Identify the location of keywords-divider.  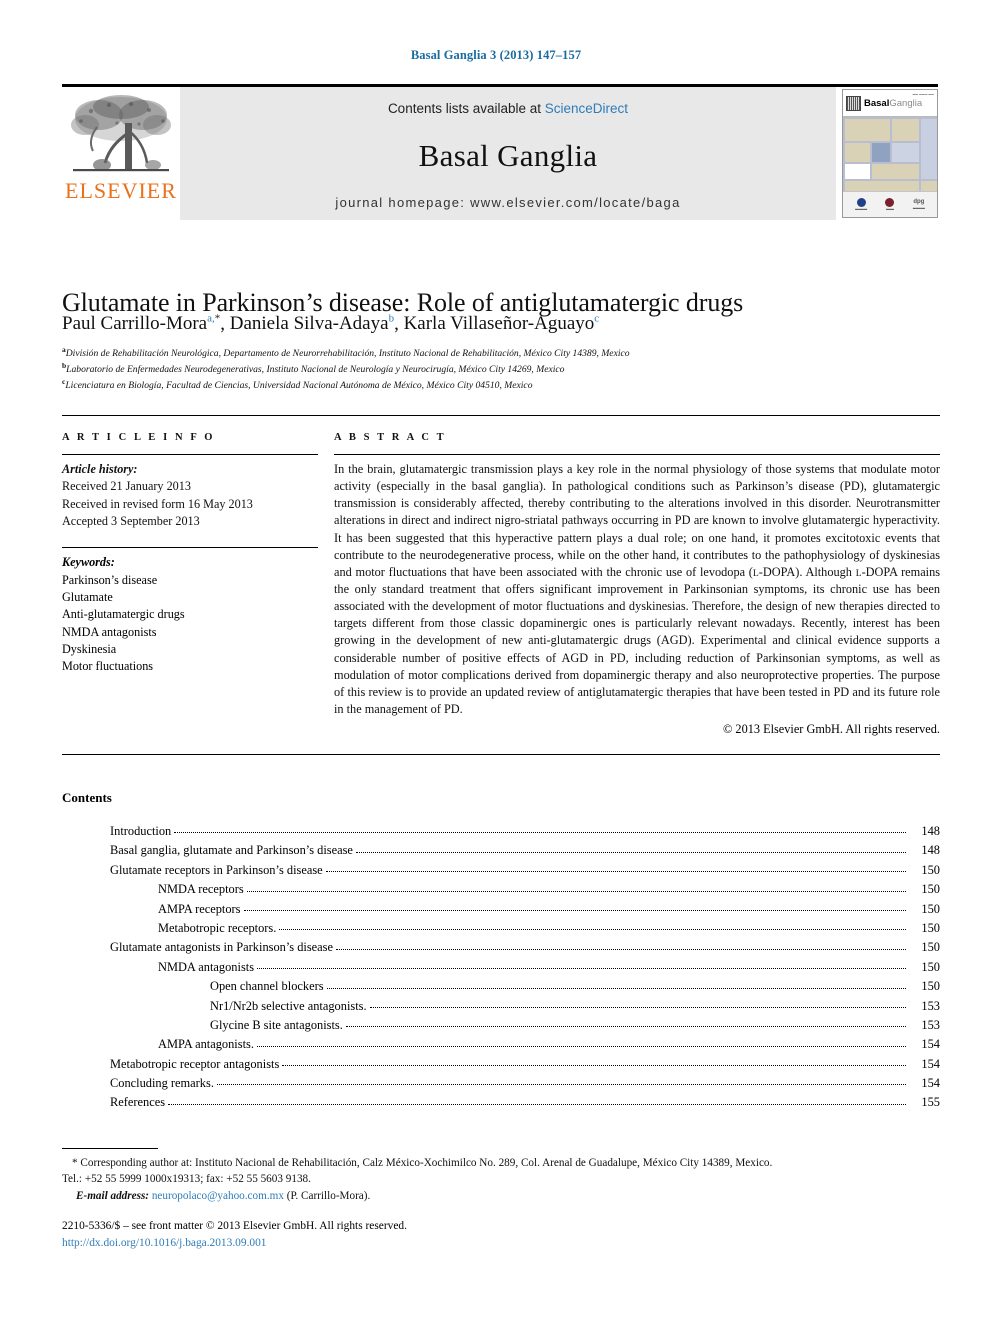
(190, 548).